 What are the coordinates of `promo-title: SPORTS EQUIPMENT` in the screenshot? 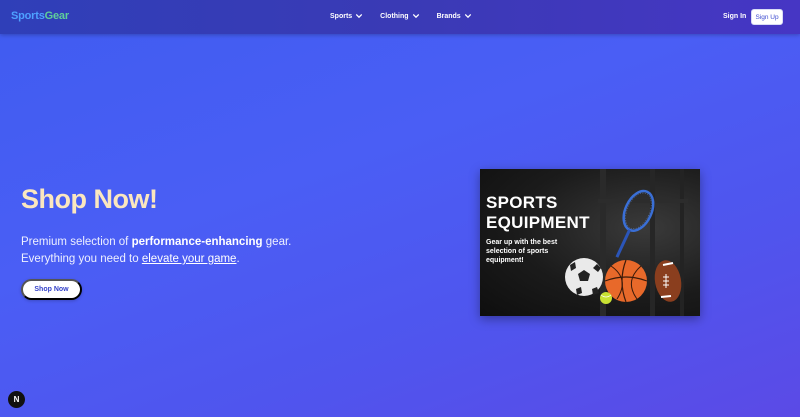 It's located at (538, 213).